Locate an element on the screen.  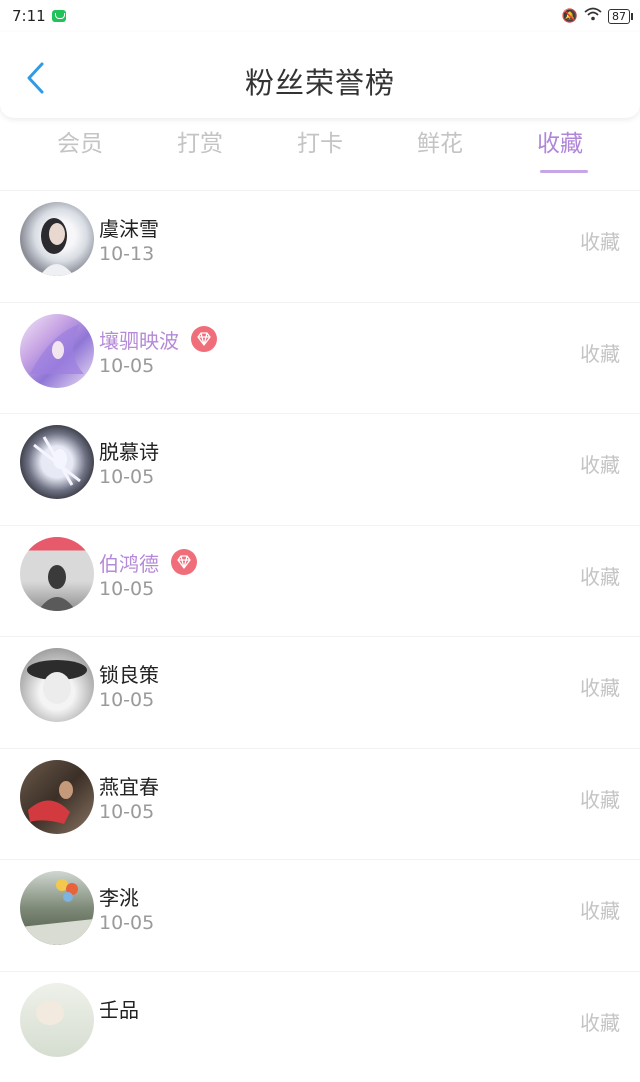
wechat-icon is located at coordinates (59, 16).